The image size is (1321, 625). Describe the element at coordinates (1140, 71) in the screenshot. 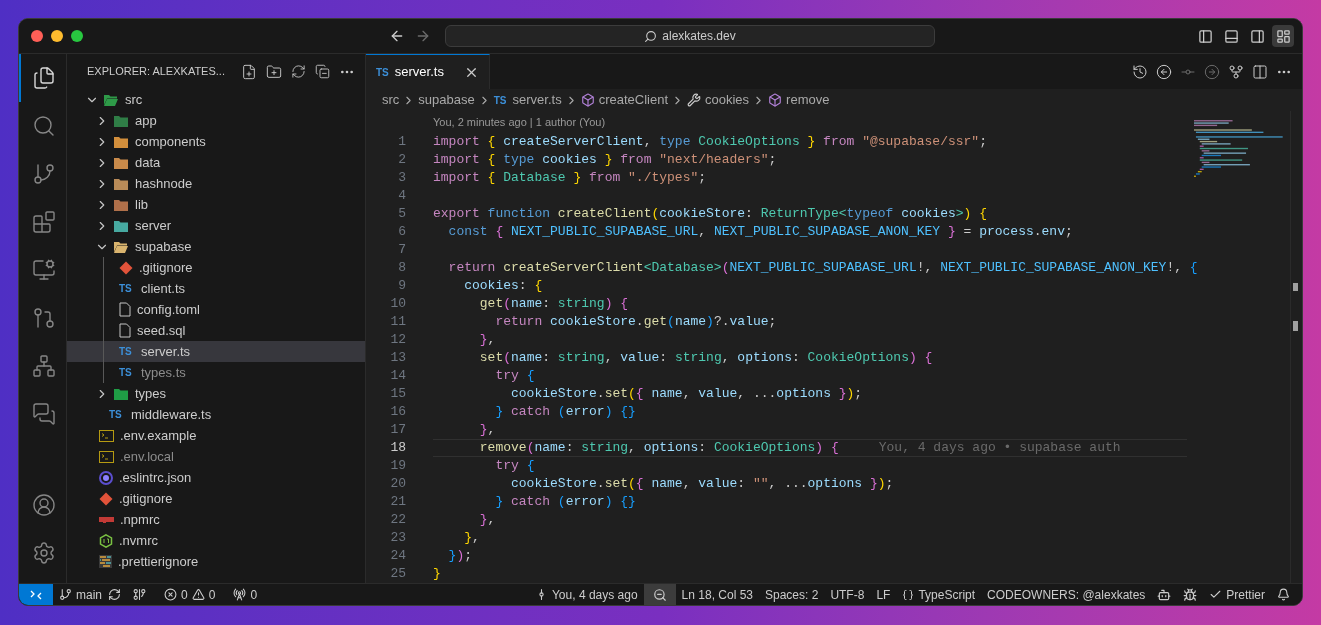

I see `history-icon` at that location.